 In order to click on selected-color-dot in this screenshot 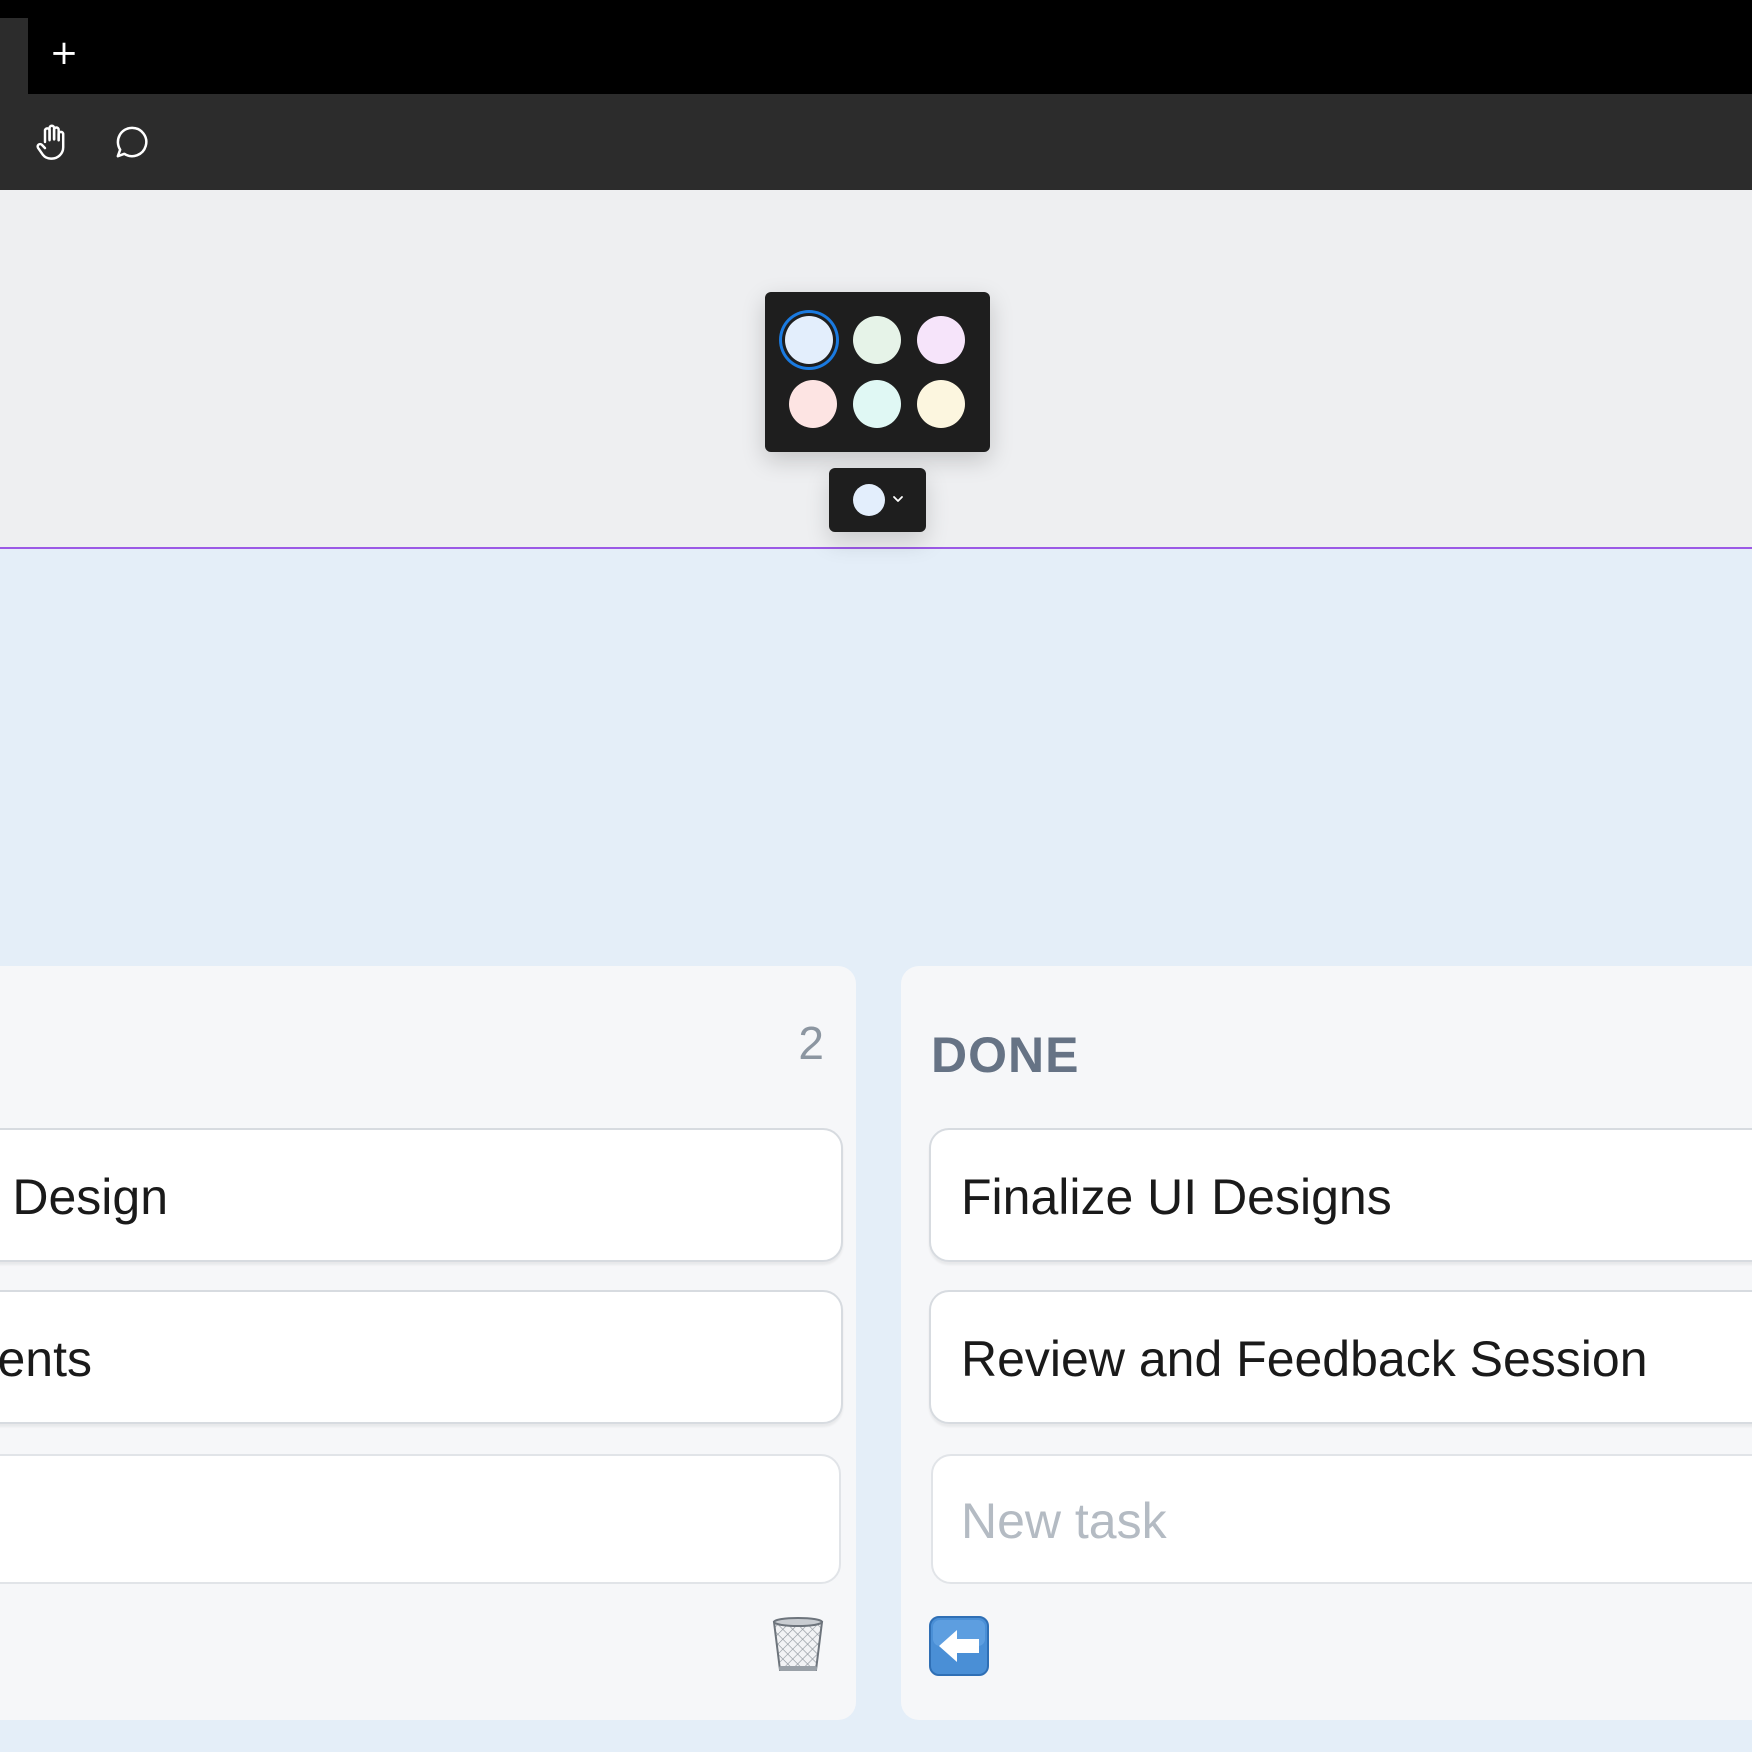, I will do `click(869, 500)`.